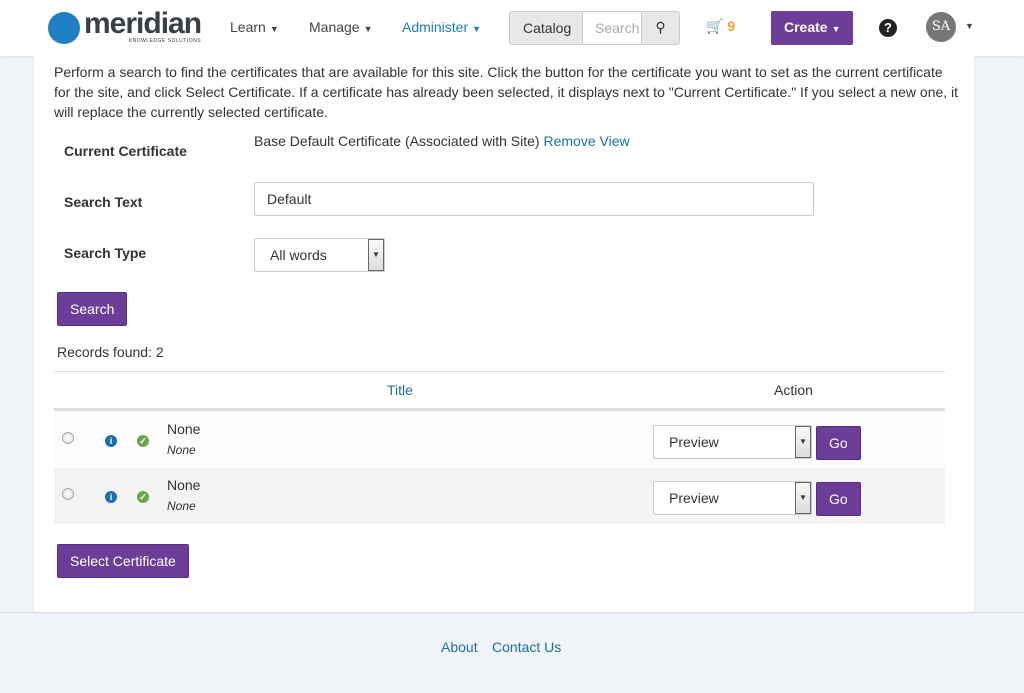 The height and width of the screenshot is (693, 1024). I want to click on menu-label: Learn, so click(248, 27).